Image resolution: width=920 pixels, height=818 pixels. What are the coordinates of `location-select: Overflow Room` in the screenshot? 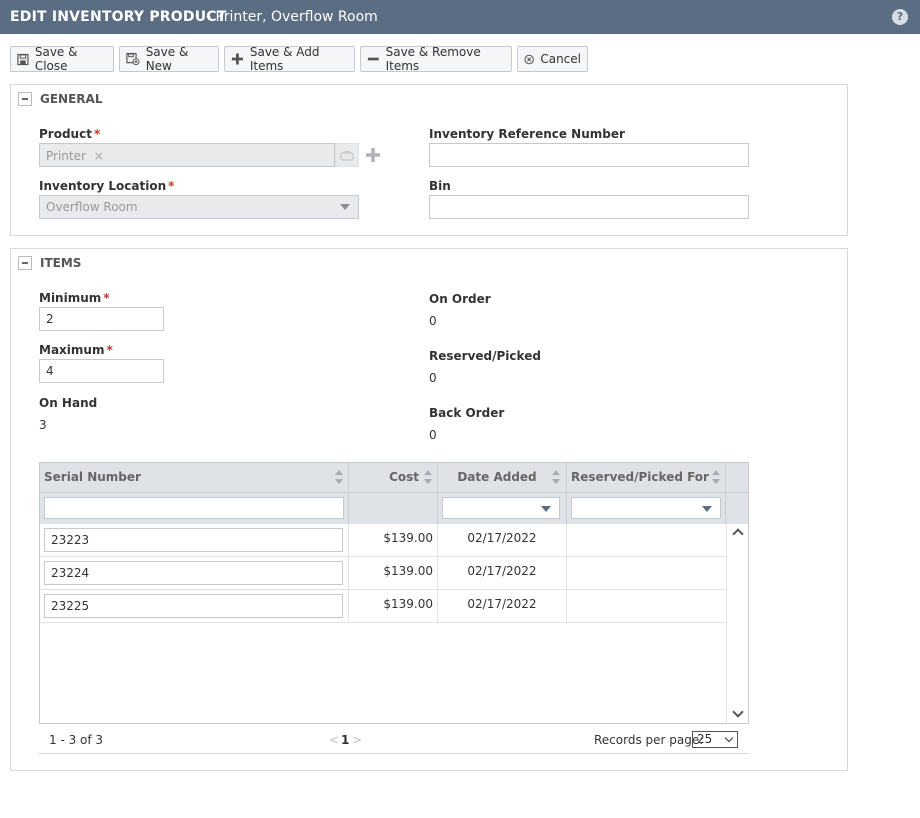 It's located at (199, 207).